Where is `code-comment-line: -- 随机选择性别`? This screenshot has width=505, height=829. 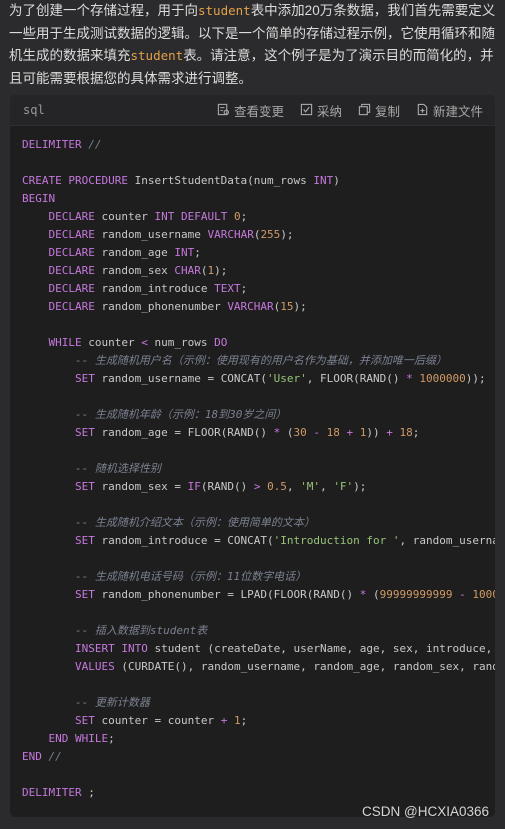 code-comment-line: -- 随机选择性别 is located at coordinates (117, 468).